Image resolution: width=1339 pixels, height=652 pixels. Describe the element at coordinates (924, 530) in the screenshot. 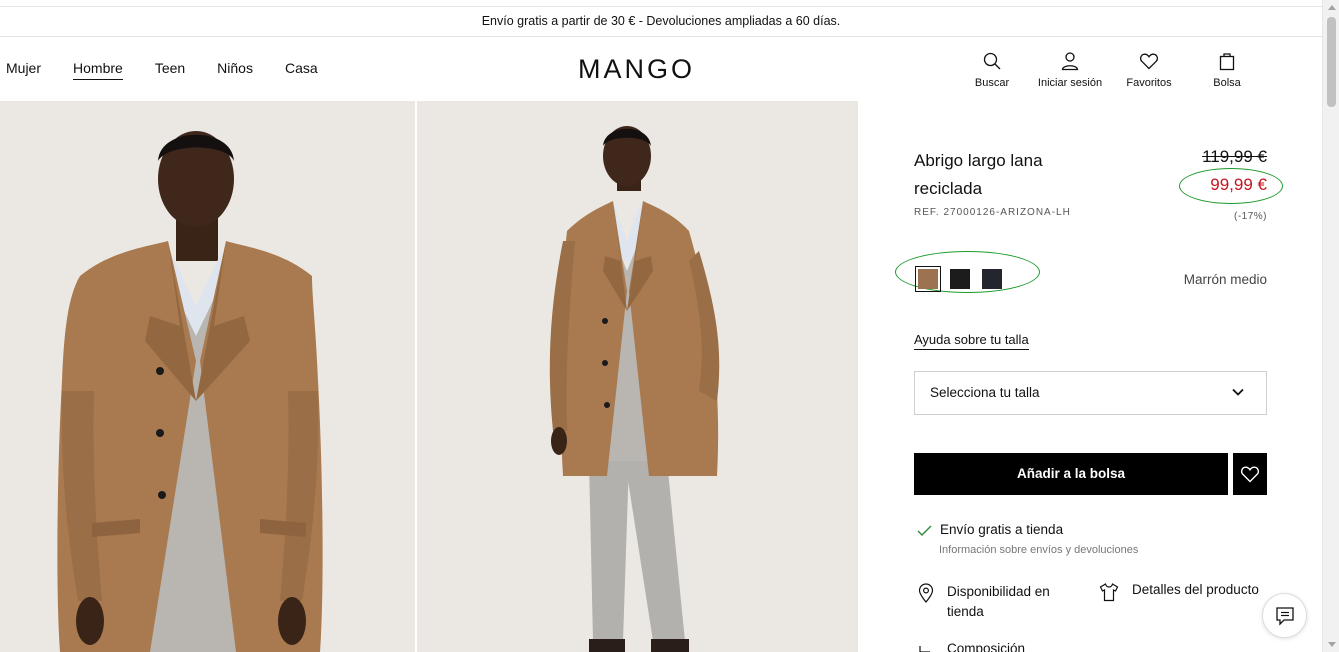

I see `check-icon` at that location.